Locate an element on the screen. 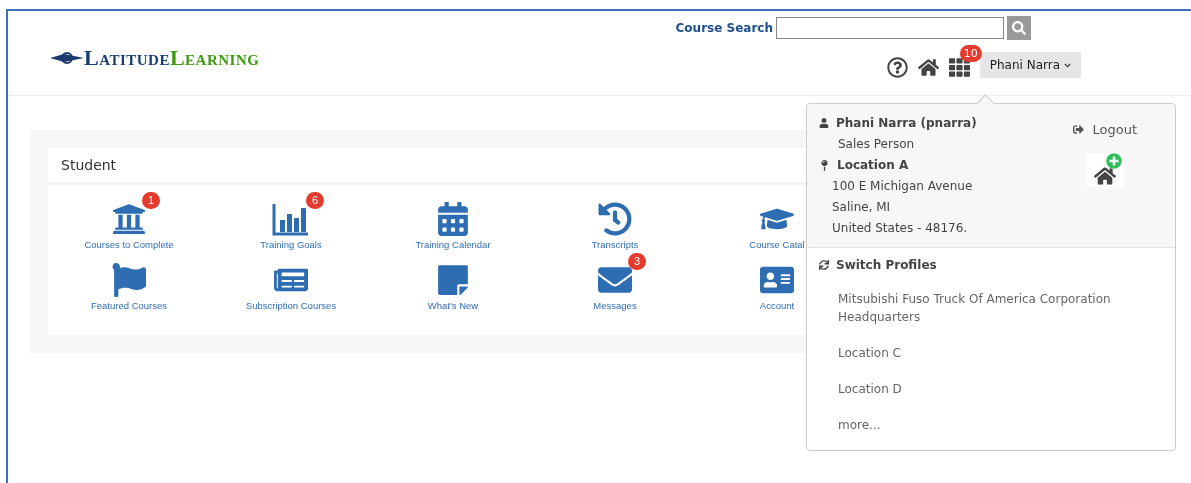 This screenshot has width=1191, height=483. profile-link: Location C is located at coordinates (991, 353).